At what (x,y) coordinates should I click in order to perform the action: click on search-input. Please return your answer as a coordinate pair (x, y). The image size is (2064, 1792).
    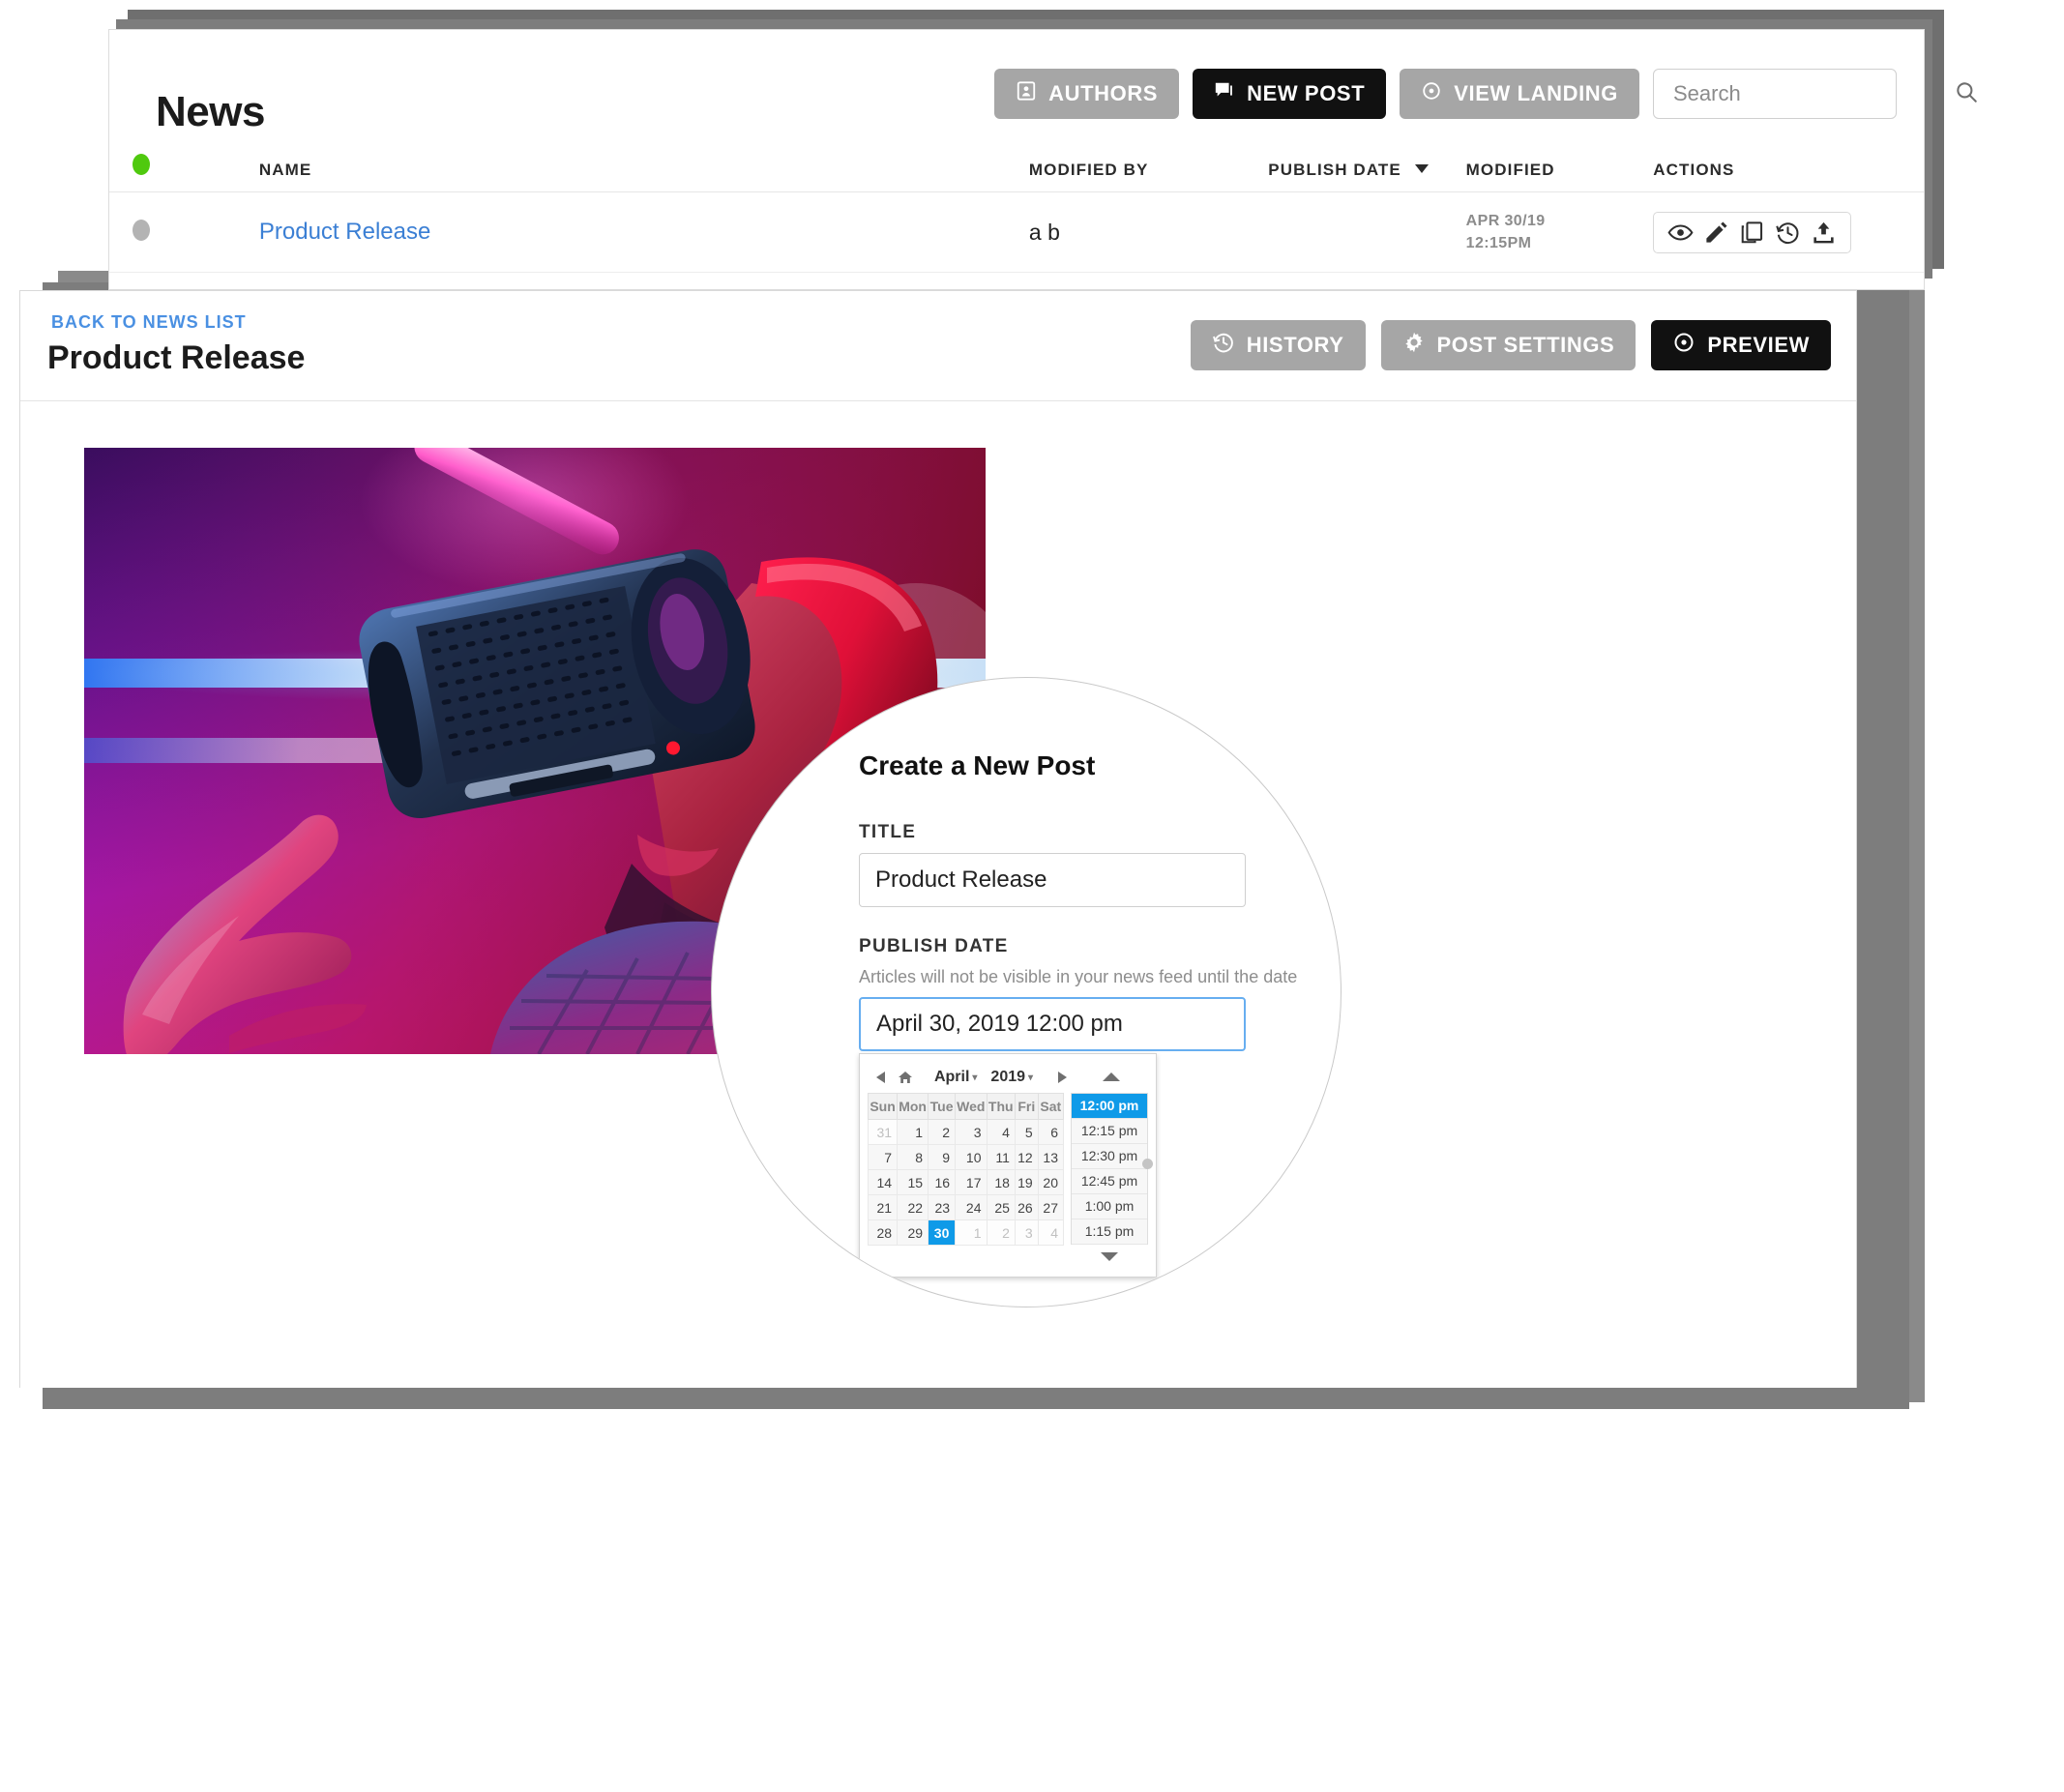
    Looking at the image, I should click on (1812, 93).